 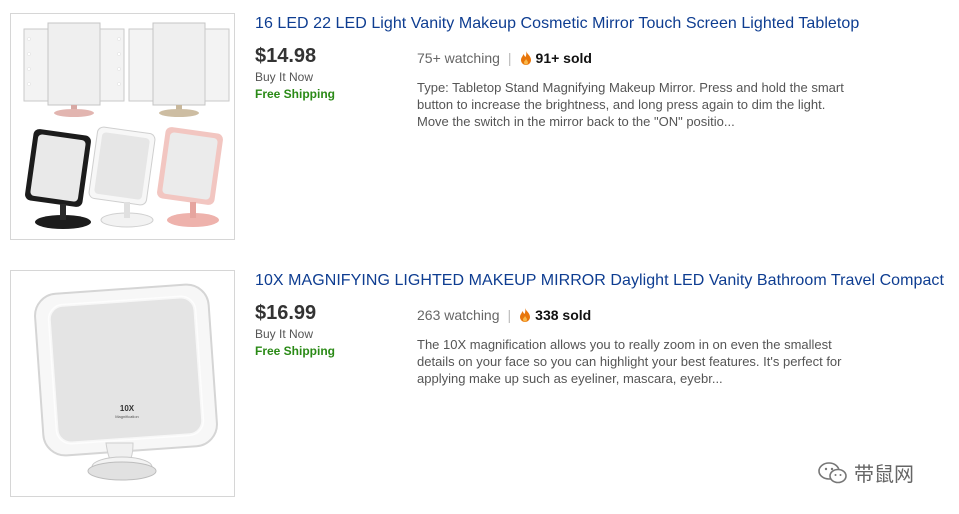 I want to click on product-image: 10X Magnification, so click(x=122, y=383).